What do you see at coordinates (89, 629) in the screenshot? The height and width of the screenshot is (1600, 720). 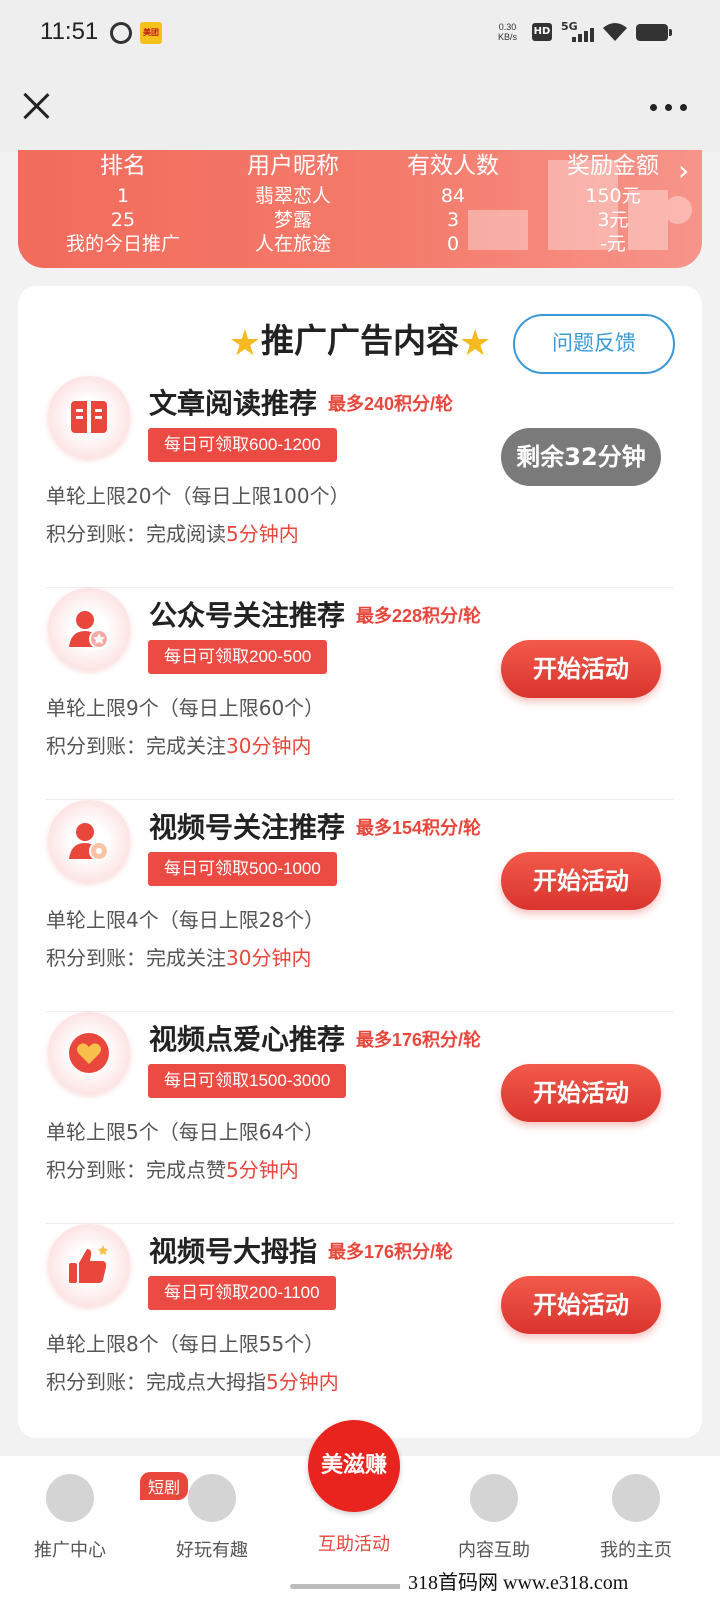 I see `user-star-icon` at bounding box center [89, 629].